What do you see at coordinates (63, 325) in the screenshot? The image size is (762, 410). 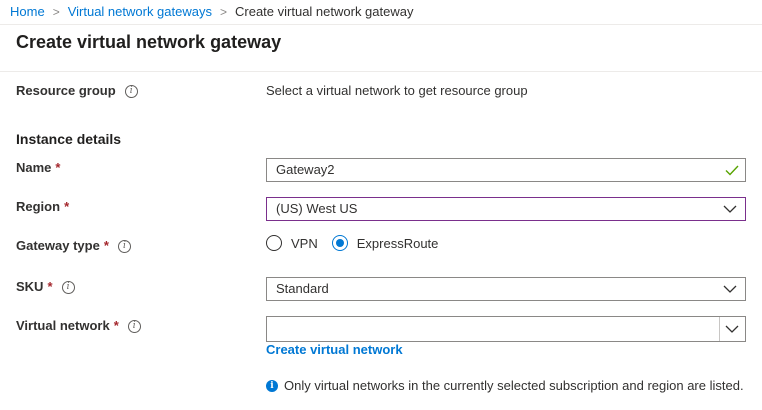 I see `virtual-network-label-text: Virtual network` at bounding box center [63, 325].